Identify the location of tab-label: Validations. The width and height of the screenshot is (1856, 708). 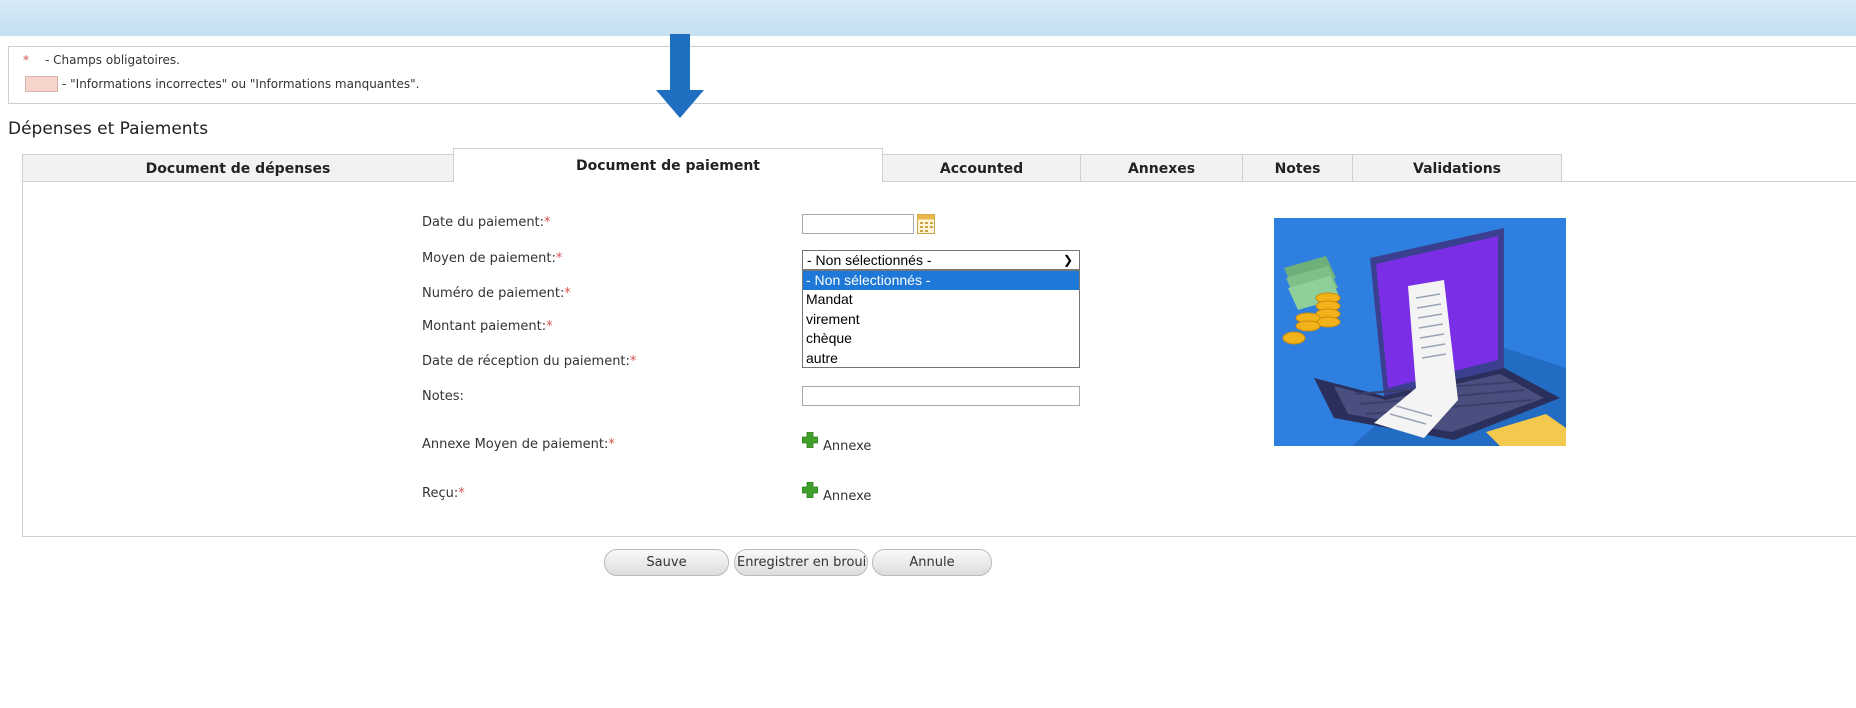
(1457, 168).